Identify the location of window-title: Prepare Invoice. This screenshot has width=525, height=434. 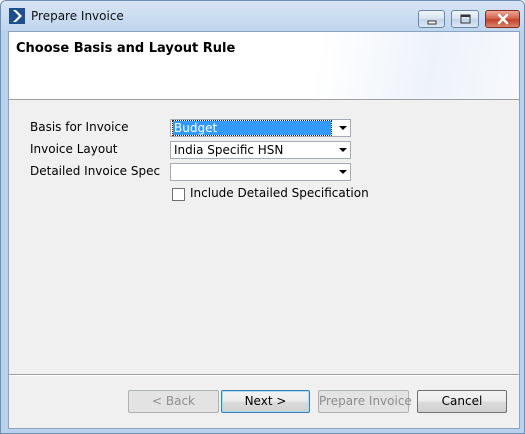
(77, 16).